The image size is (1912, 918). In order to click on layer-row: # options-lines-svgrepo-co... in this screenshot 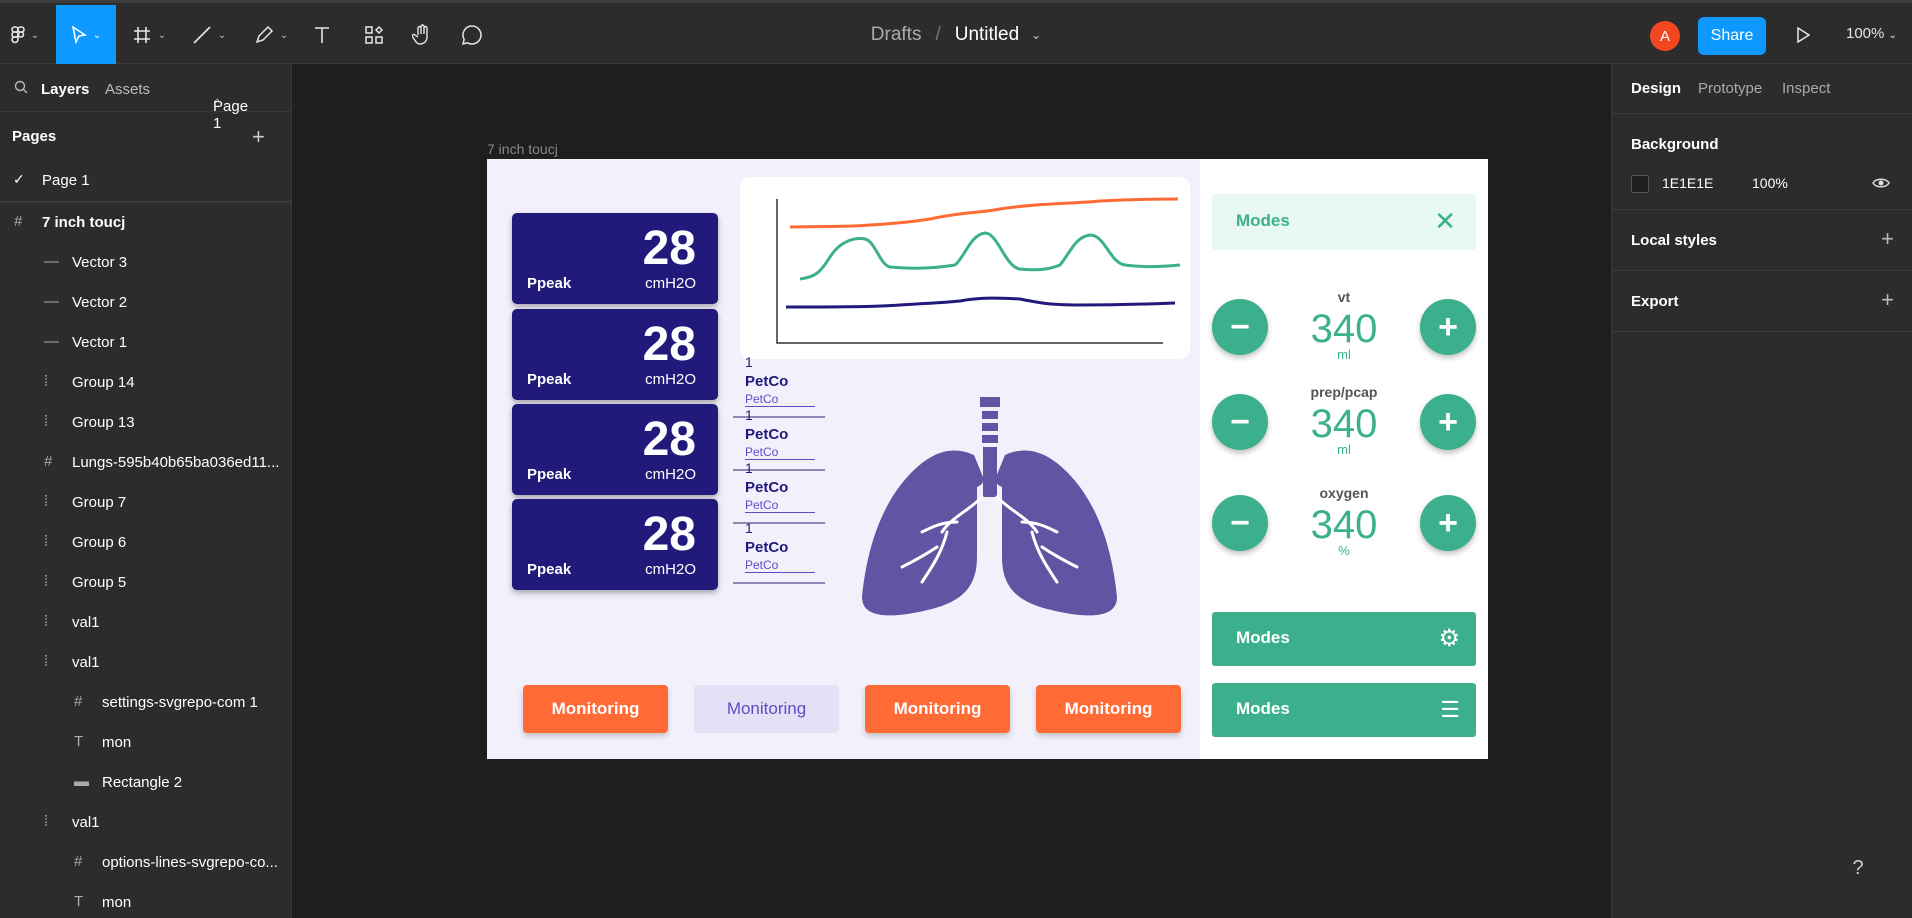, I will do `click(145, 863)`.